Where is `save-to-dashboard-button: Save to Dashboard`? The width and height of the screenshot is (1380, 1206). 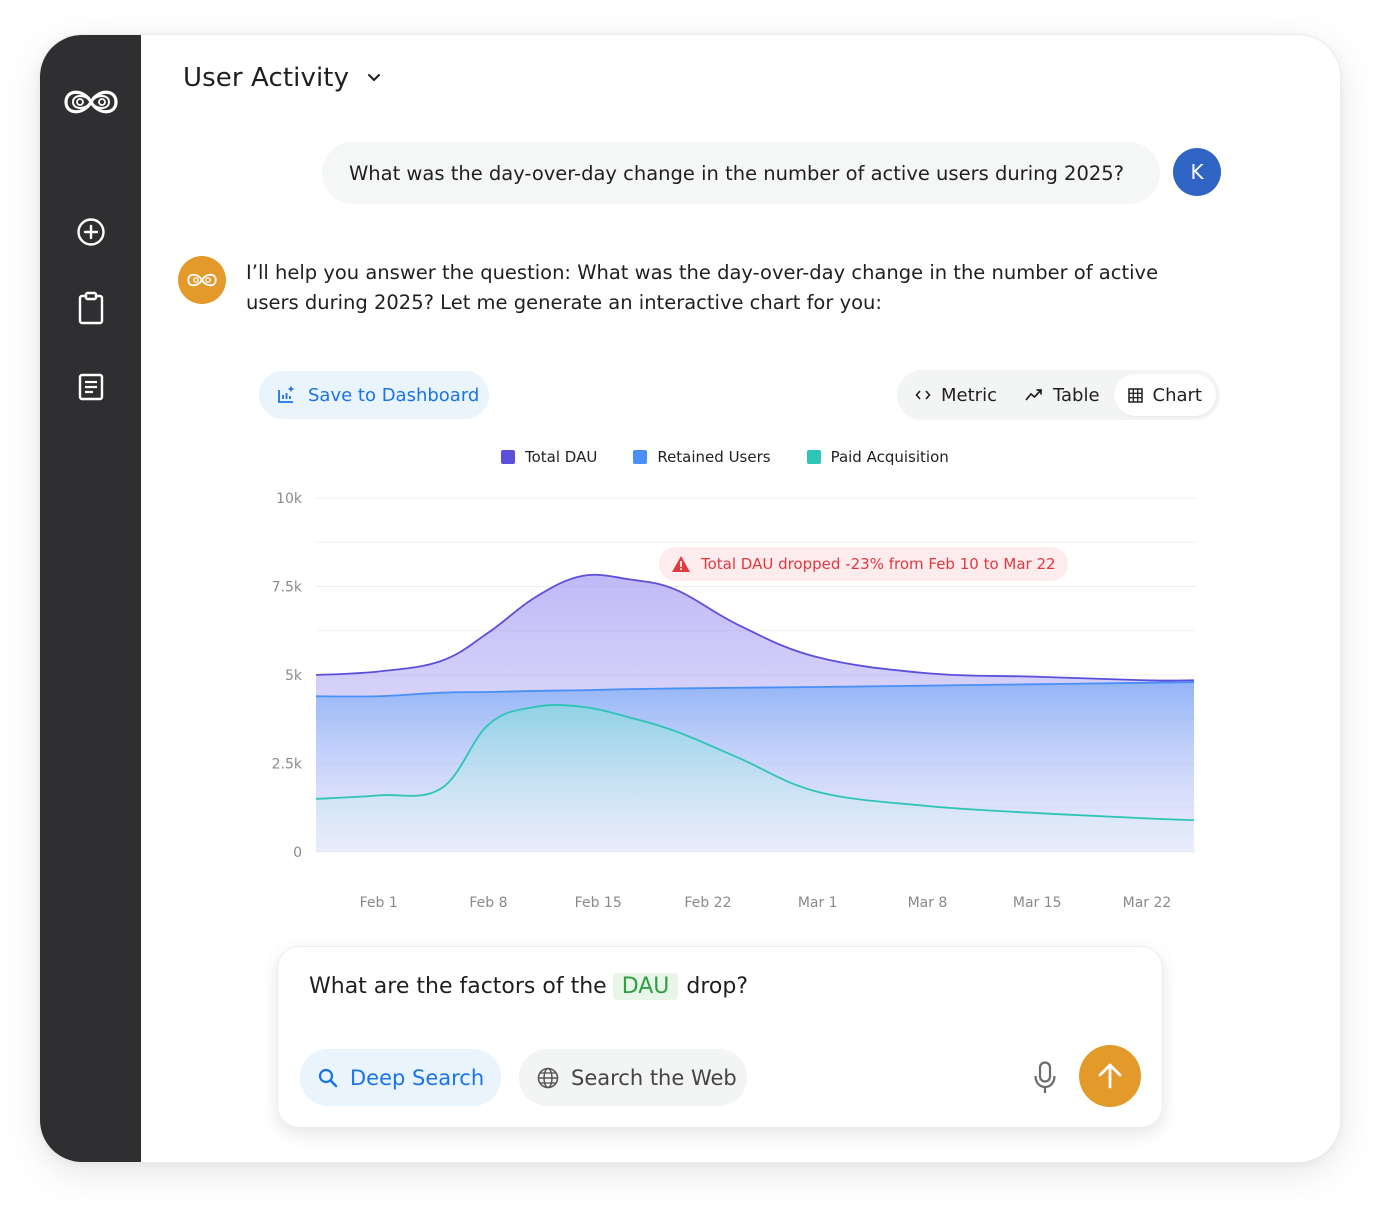 save-to-dashboard-button: Save to Dashboard is located at coordinates (374, 395).